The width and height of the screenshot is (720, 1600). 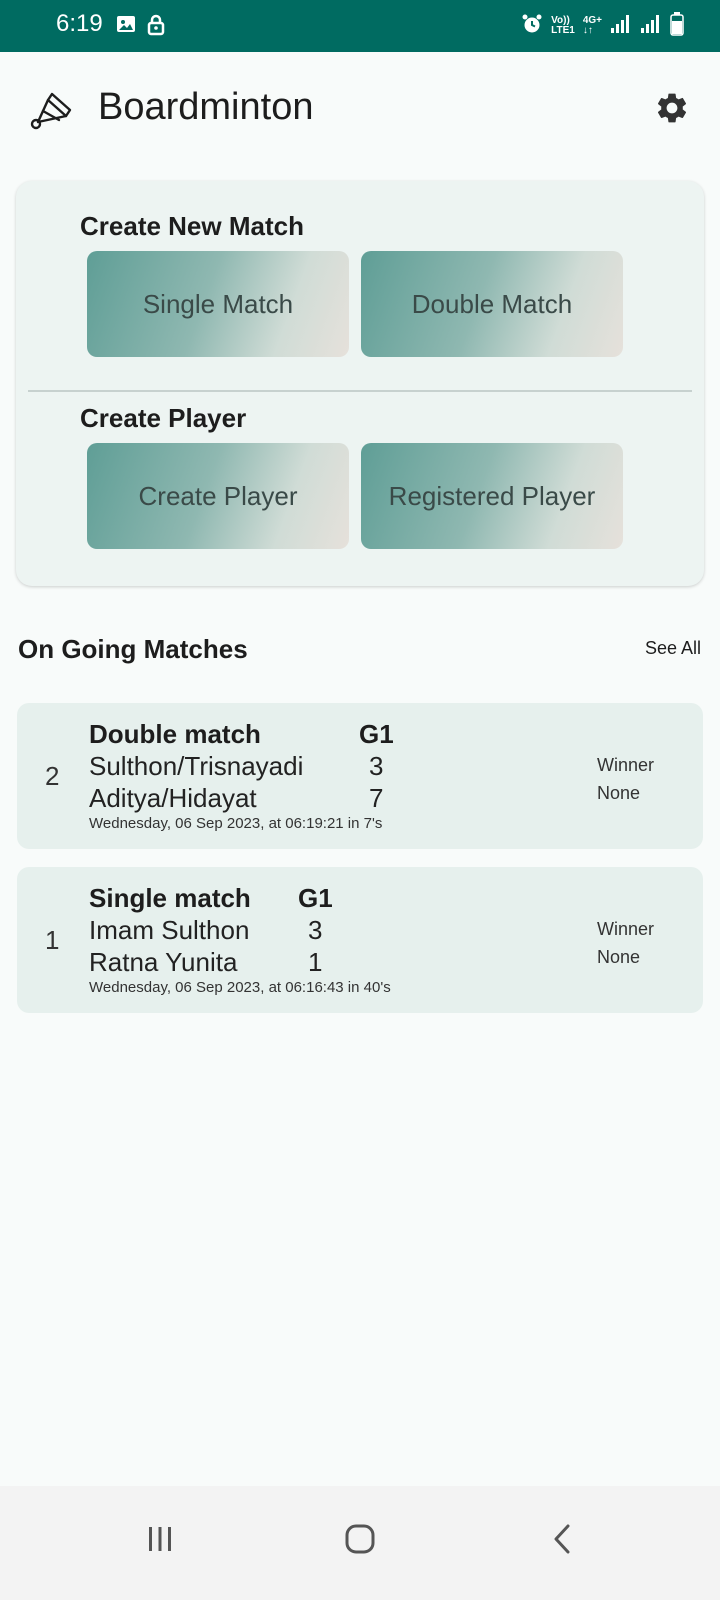 What do you see at coordinates (315, 962) in the screenshot?
I see `player-2-score: 1` at bounding box center [315, 962].